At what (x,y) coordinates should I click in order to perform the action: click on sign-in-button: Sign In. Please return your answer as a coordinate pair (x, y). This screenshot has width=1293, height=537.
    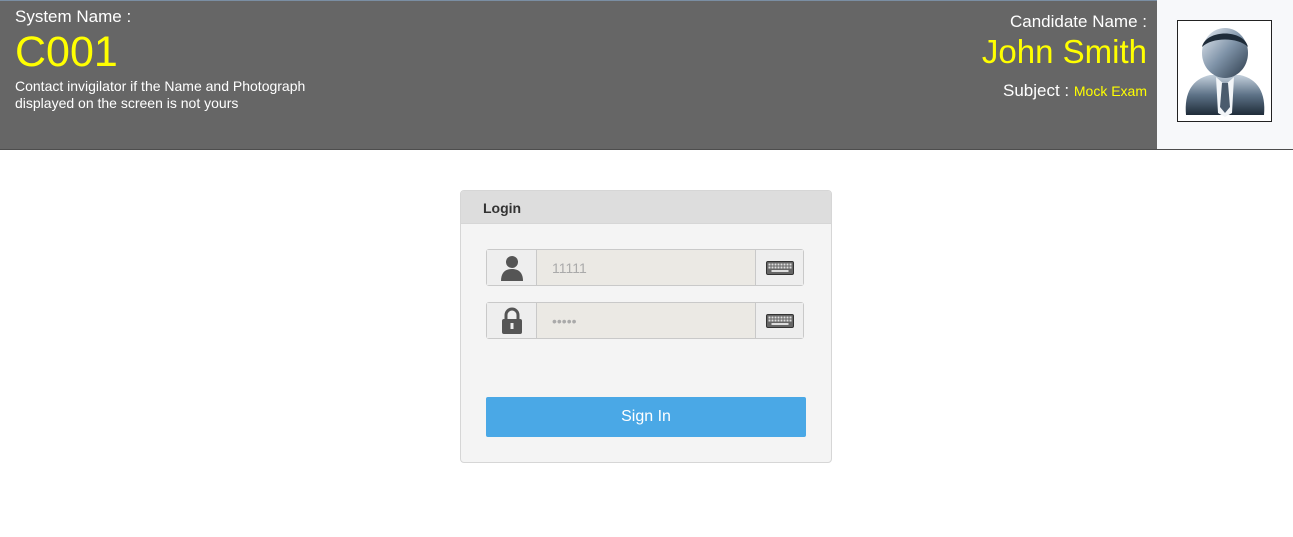
    Looking at the image, I should click on (646, 417).